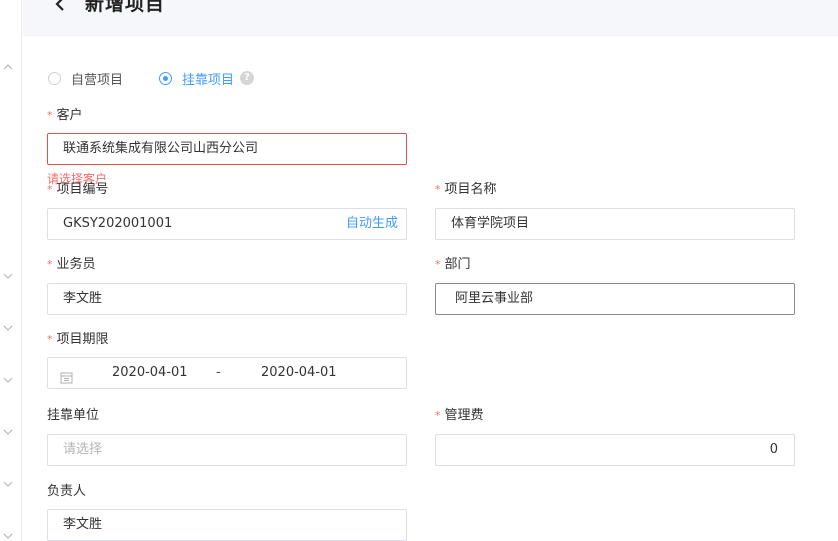 This screenshot has width=838, height=541. What do you see at coordinates (150, 373) in the screenshot?
I see `period-start-date: 2020-04-01` at bounding box center [150, 373].